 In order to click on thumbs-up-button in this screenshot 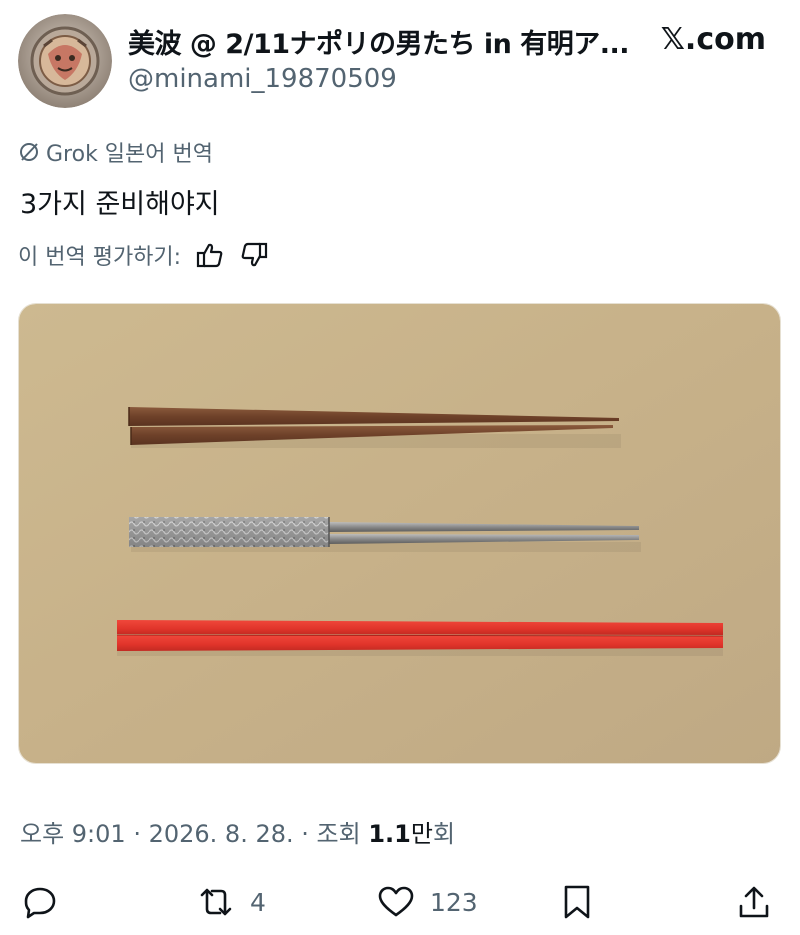, I will do `click(210, 255)`.